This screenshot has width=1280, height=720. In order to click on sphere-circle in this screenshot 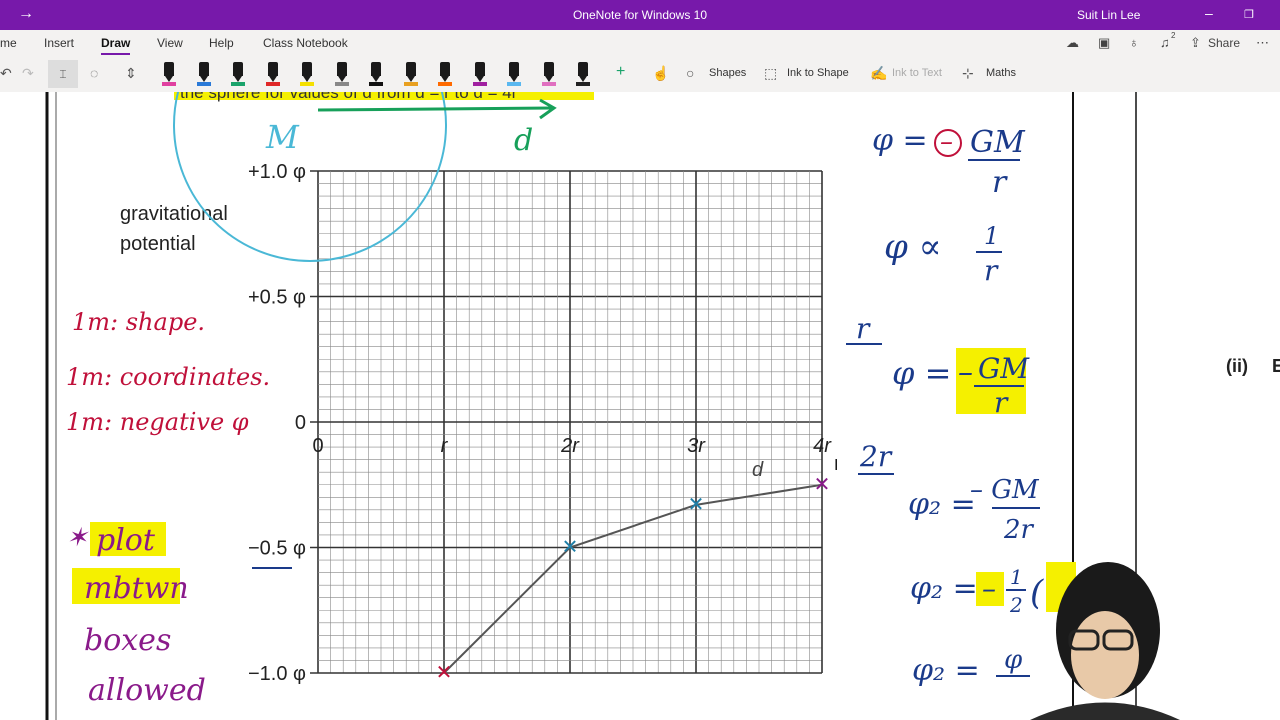, I will do `click(310, 177)`.